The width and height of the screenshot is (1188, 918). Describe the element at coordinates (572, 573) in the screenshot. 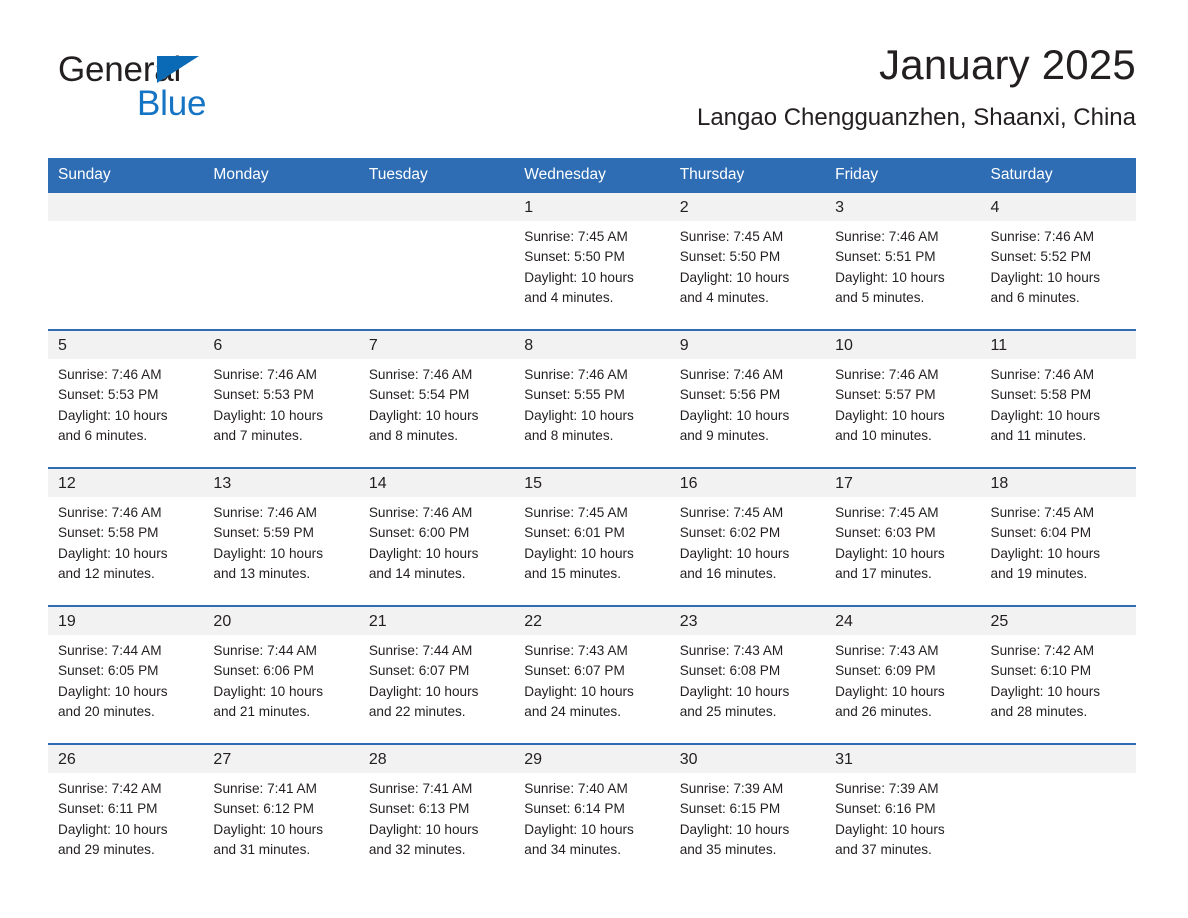

I see `daylight-text-line2: and 15 minutes.` at that location.